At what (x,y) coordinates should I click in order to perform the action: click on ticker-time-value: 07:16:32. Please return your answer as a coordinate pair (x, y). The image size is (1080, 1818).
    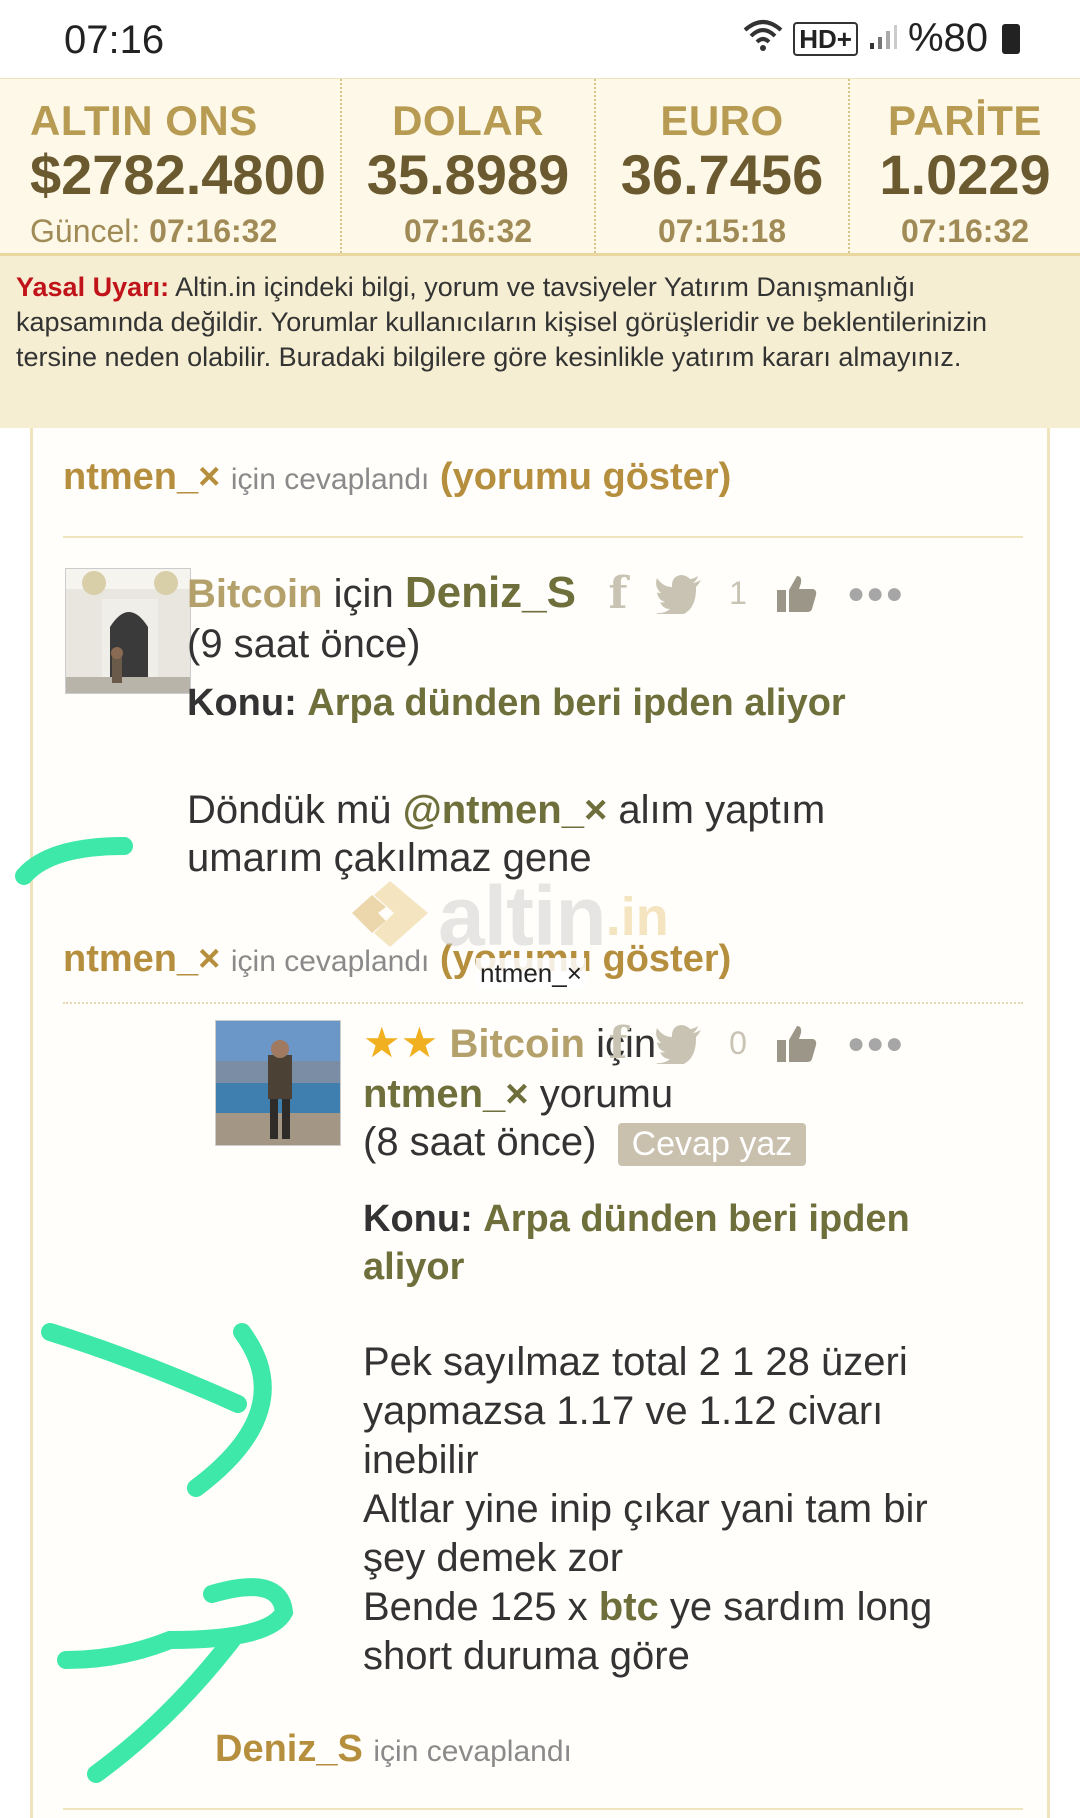
    Looking at the image, I should click on (213, 231).